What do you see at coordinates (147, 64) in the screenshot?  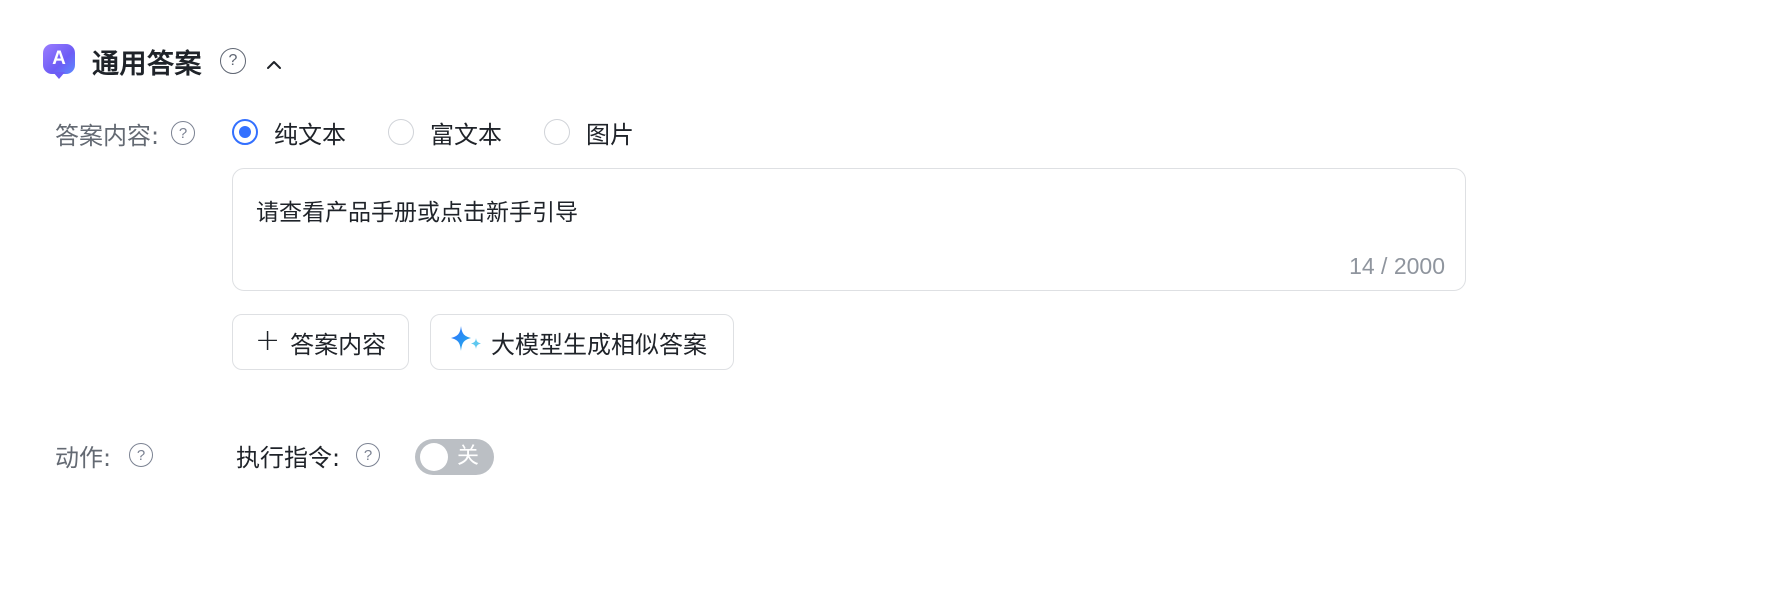 I see `section-title: 通用答案` at bounding box center [147, 64].